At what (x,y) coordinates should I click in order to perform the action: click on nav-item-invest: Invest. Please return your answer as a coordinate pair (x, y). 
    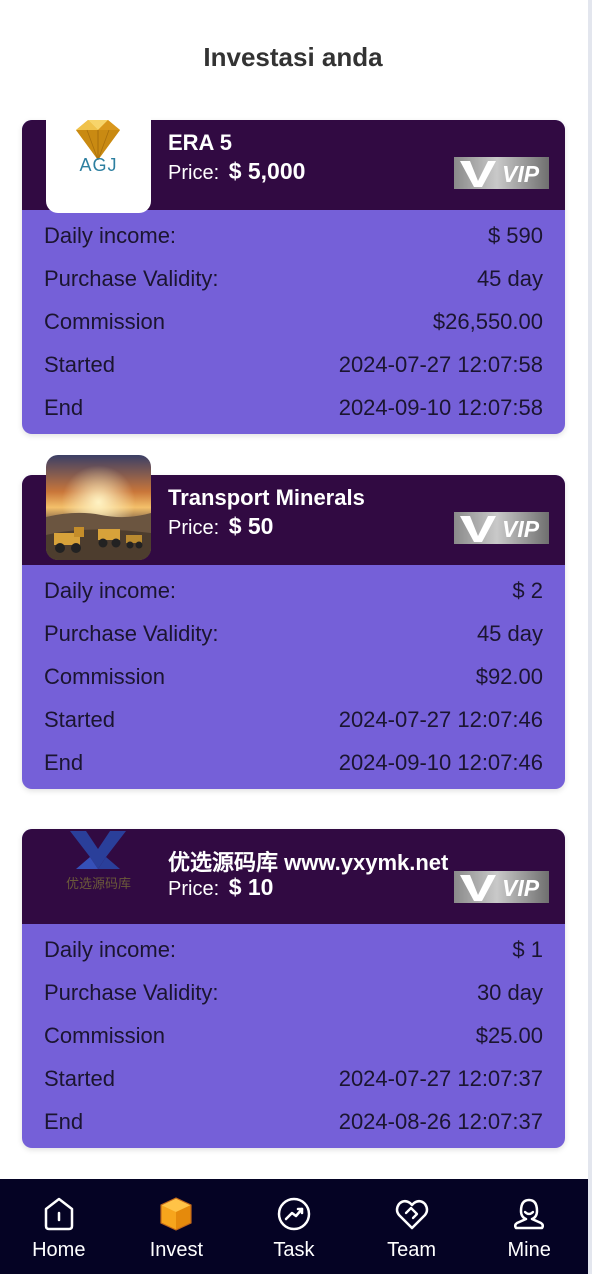
    Looking at the image, I should click on (177, 1226).